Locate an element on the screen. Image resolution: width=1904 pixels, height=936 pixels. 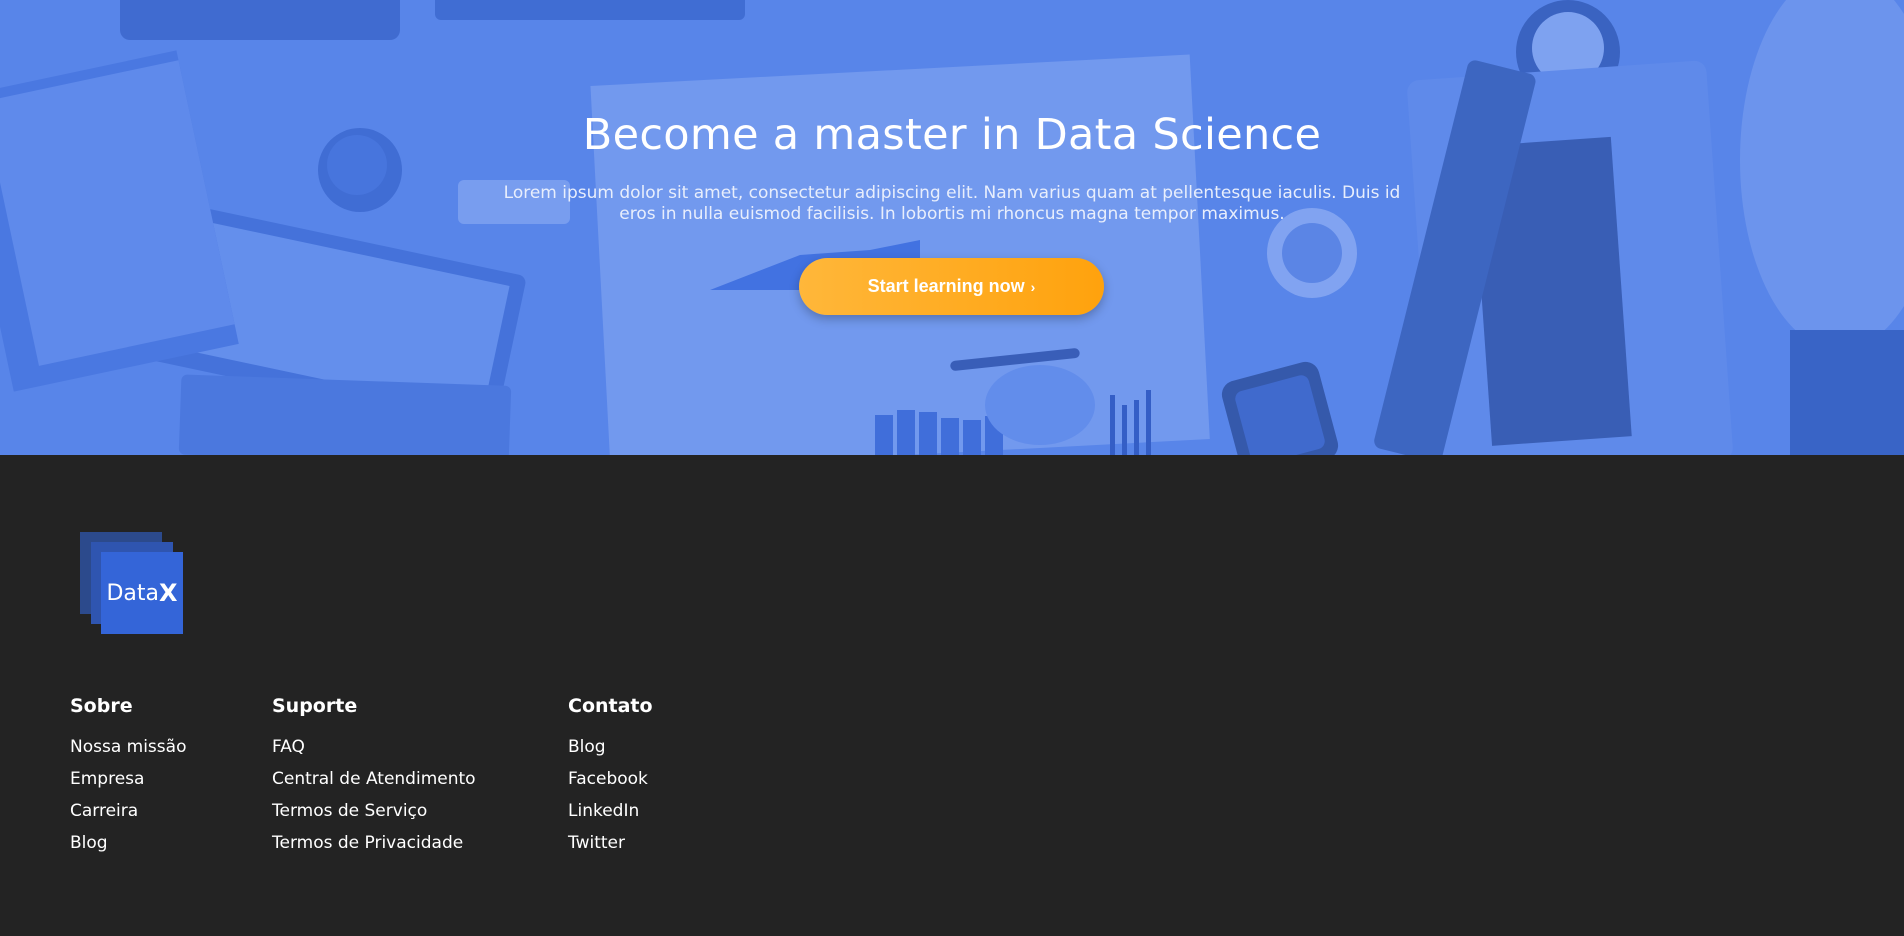
chevron-right-icon: › is located at coordinates (1033, 286).